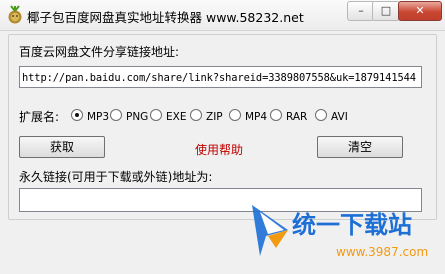 This screenshot has width=445, height=274. Describe the element at coordinates (165, 17) in the screenshot. I see `window-title: 椰子包百度网盘真实地址转换器 www.58232.net` at that location.